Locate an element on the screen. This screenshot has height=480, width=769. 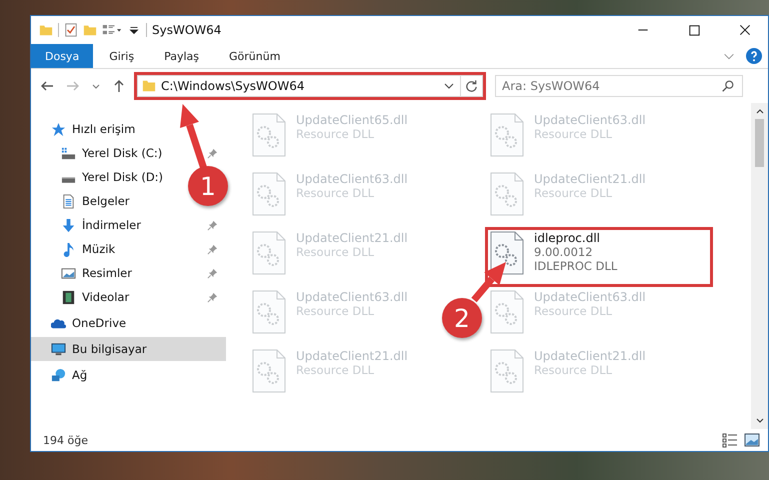
file-detail: 9.00.0012 is located at coordinates (564, 252).